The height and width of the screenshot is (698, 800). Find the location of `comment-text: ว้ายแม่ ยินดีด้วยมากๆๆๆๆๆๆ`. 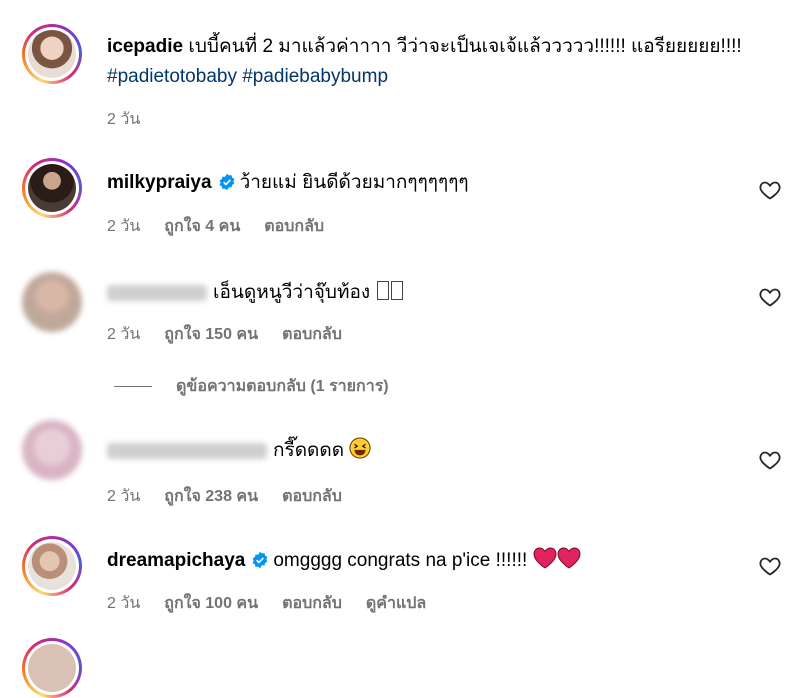

comment-text: ว้ายแม่ ยินดีด้วยมากๆๆๆๆๆๆ is located at coordinates (354, 182).